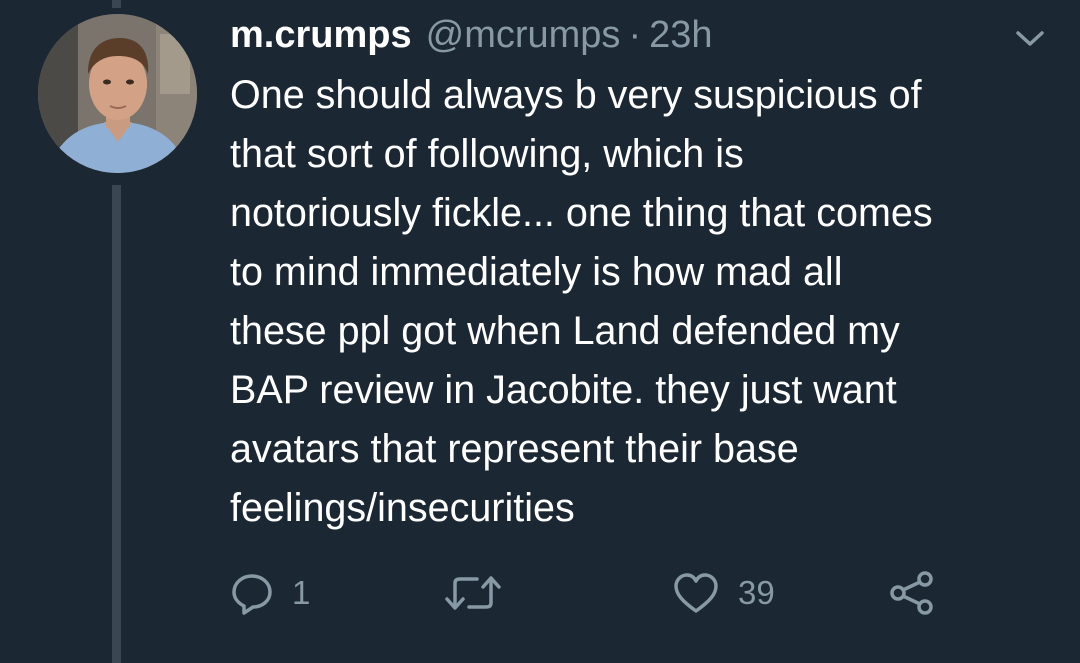 Image resolution: width=1080 pixels, height=663 pixels. Describe the element at coordinates (116, 4) in the screenshot. I see `thread-line-top` at that location.